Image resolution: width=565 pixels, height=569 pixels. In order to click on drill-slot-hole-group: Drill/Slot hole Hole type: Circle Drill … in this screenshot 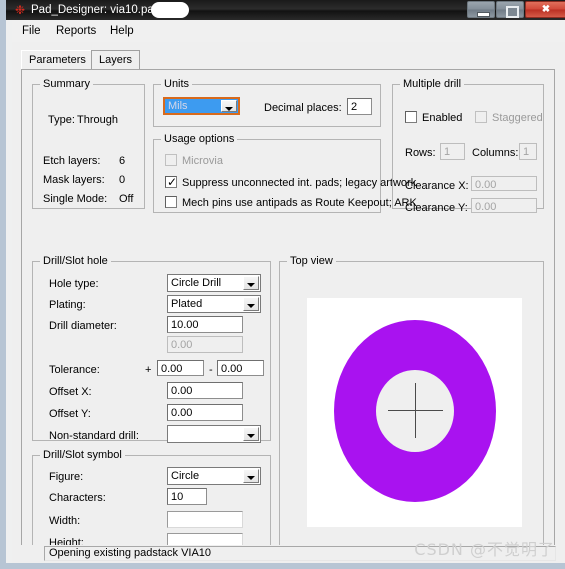, I will do `click(151, 349)`.